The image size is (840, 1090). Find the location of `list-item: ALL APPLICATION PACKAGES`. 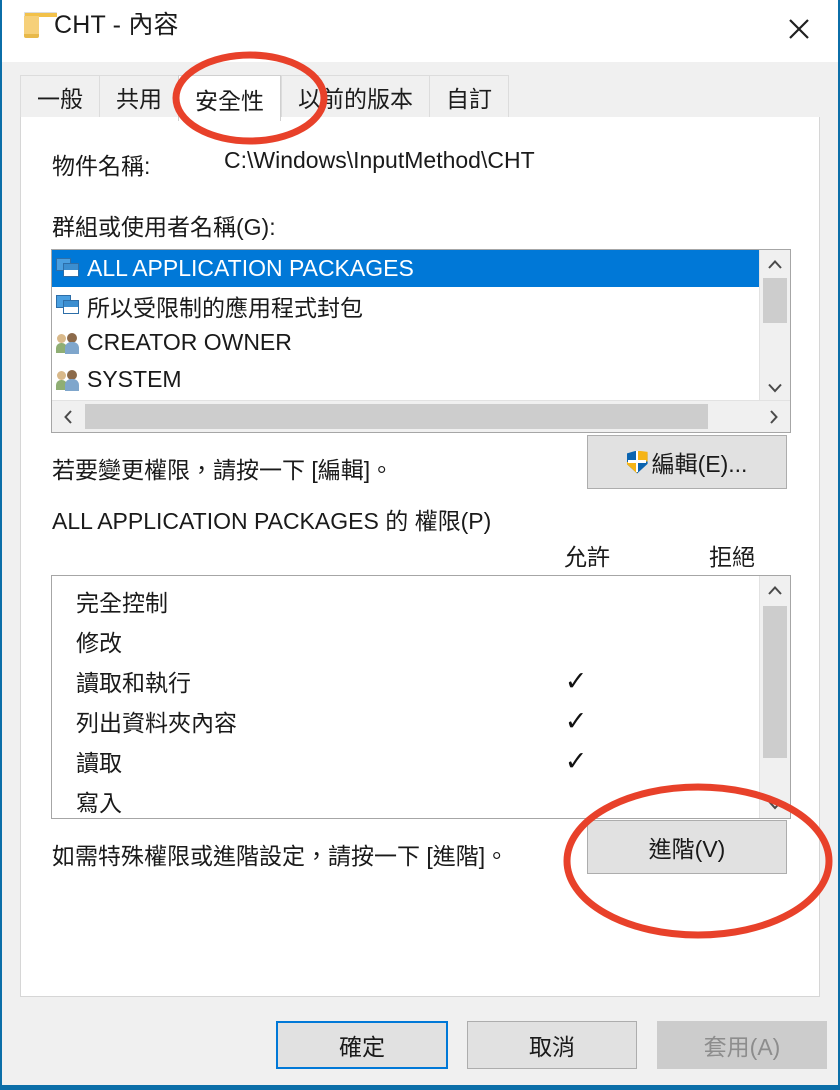

list-item: ALL APPLICATION PACKAGES is located at coordinates (406, 268).